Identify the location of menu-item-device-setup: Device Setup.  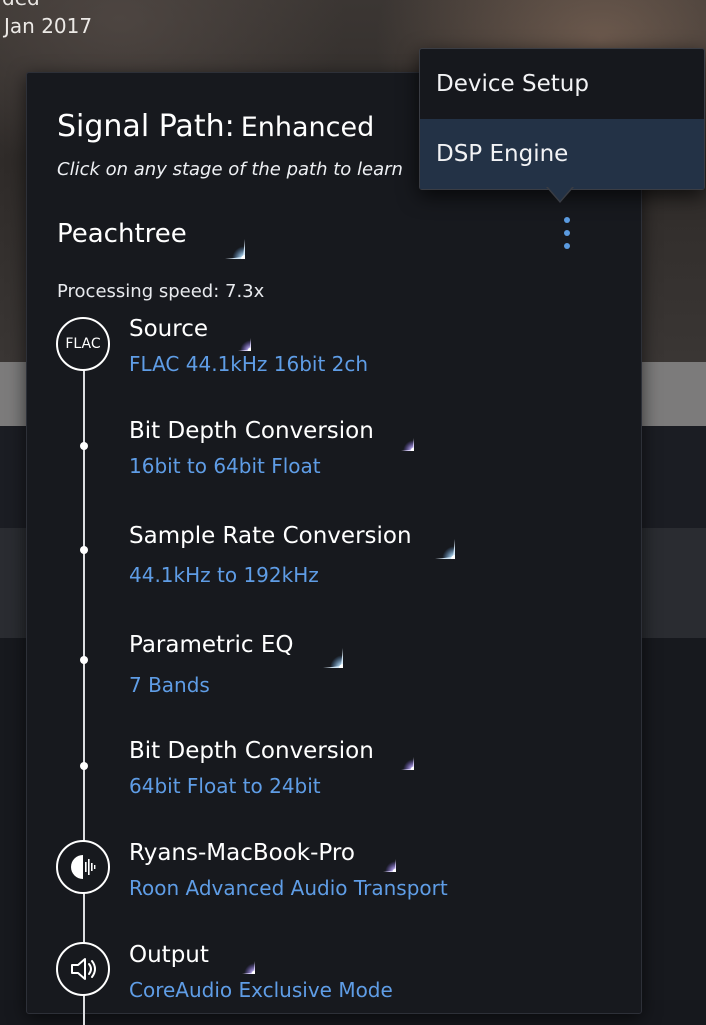
(562, 84).